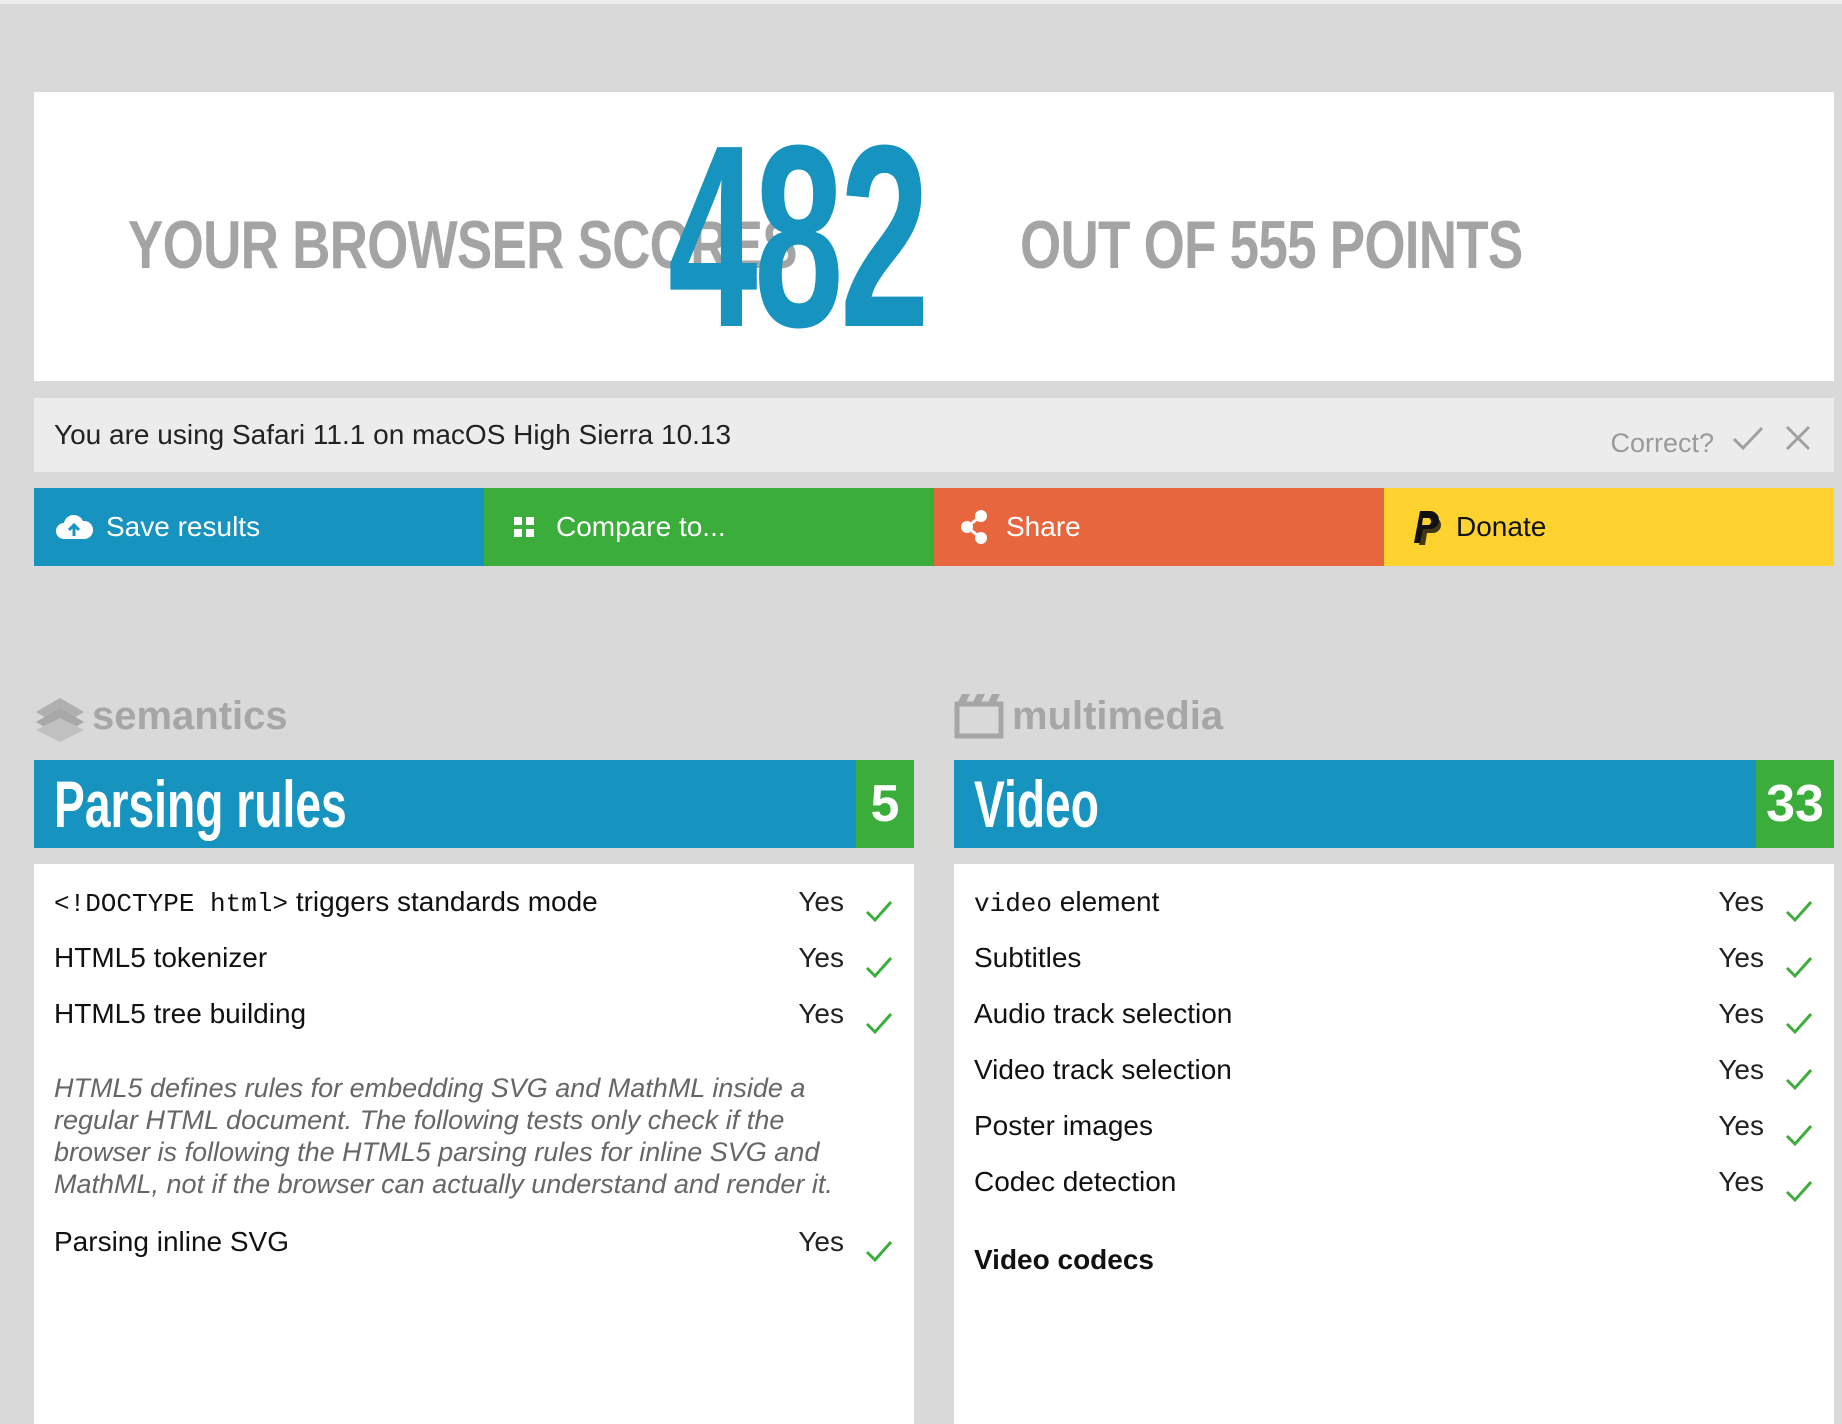 The image size is (1842, 1424). I want to click on multimedia-heading: multimedia, so click(1088, 716).